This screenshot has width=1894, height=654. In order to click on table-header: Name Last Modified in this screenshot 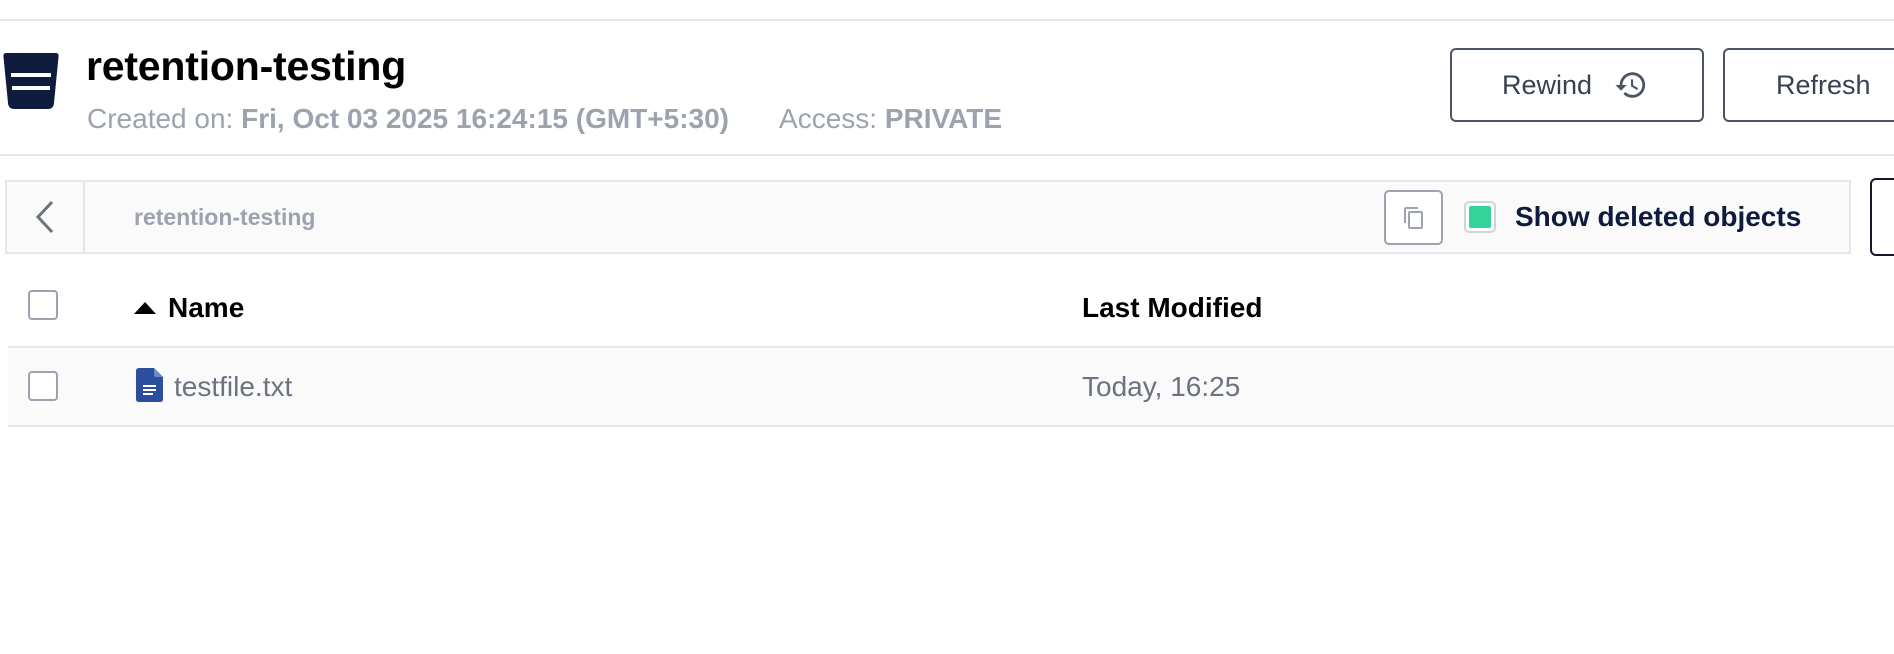, I will do `click(951, 310)`.